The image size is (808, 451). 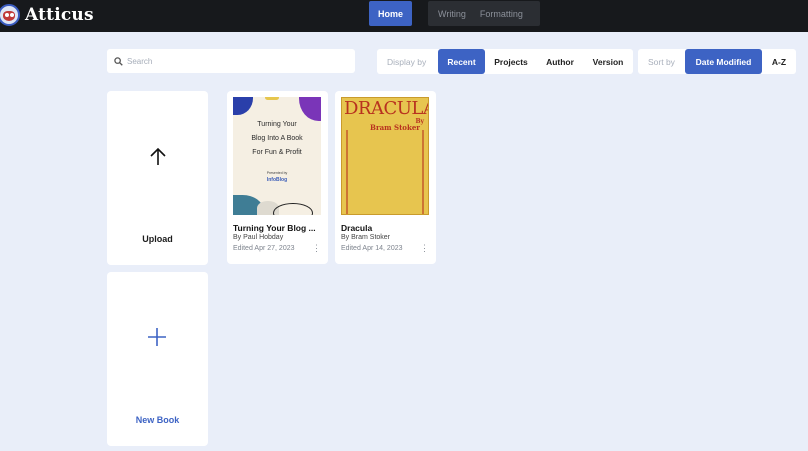 What do you see at coordinates (157, 359) in the screenshot?
I see `new-book-card: New Book` at bounding box center [157, 359].